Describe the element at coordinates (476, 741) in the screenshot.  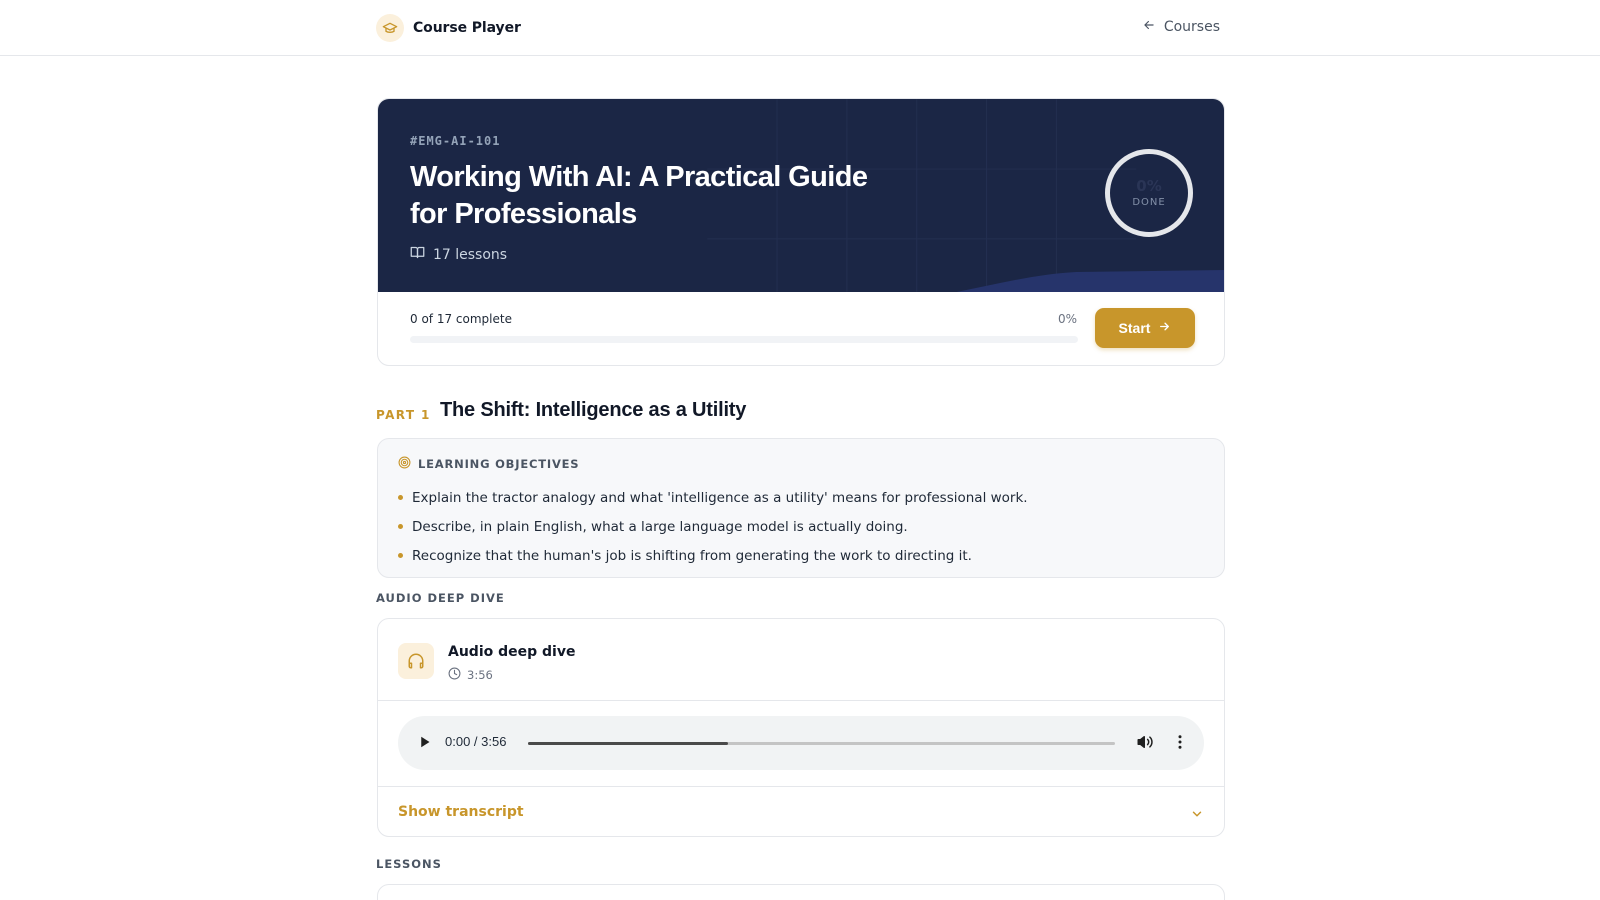
I see `audio-time: 0:00 / 3:56` at that location.